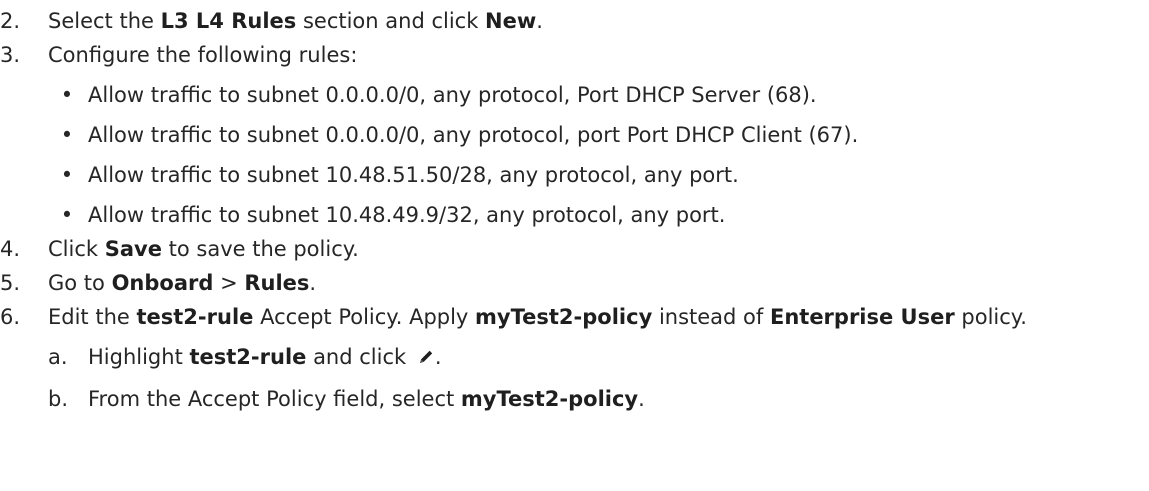 Image resolution: width=1149 pixels, height=491 pixels. I want to click on step-3: 3. Configure the following rules:, so click(574, 55).